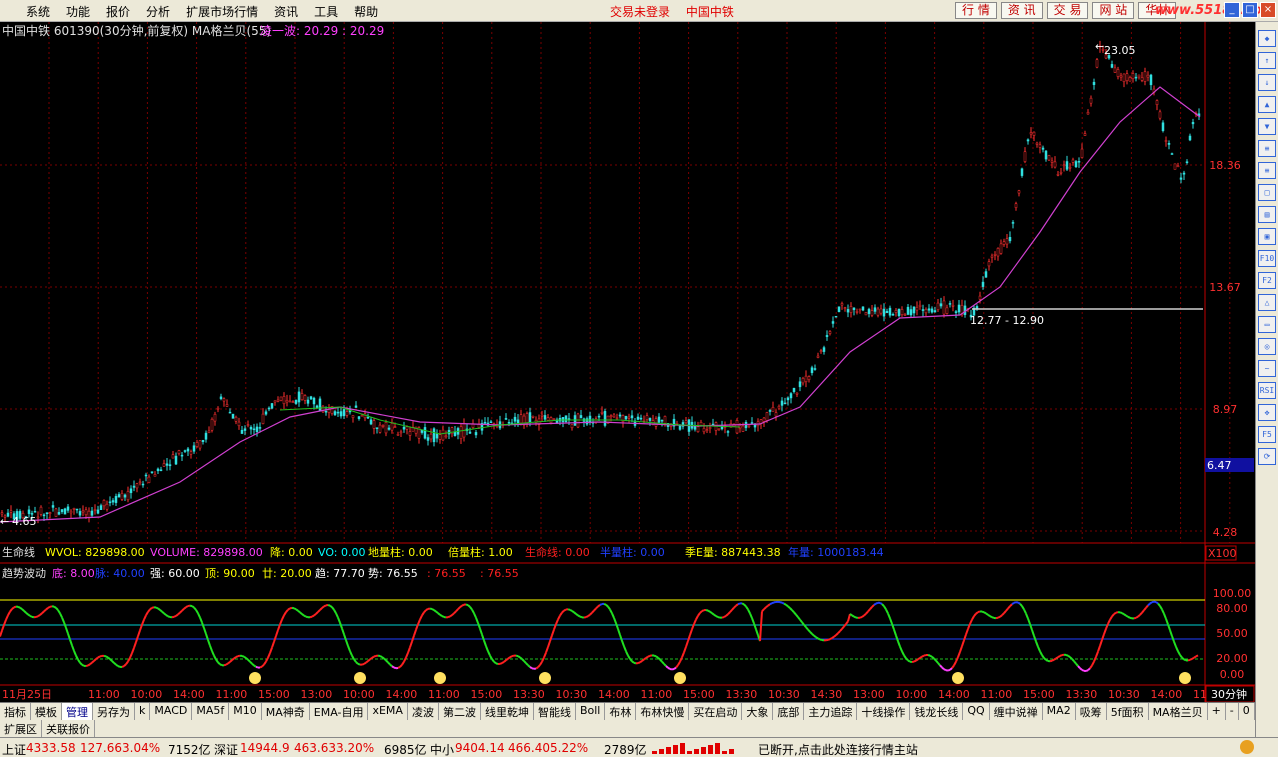  Describe the element at coordinates (46, 711) in the screenshot. I see `tab-item: 模板` at that location.